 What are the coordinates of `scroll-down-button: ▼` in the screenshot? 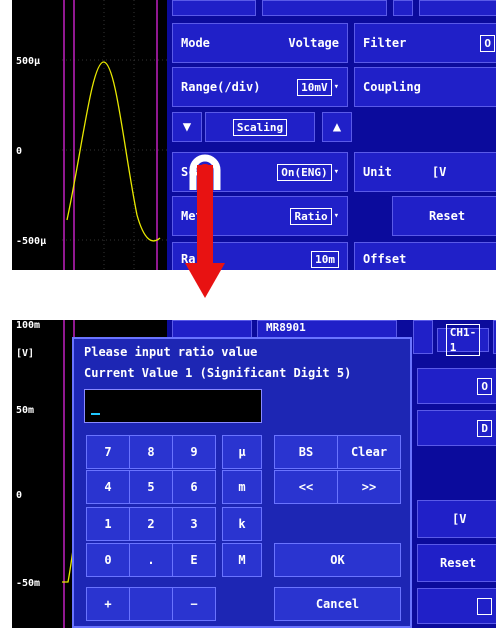 It's located at (187, 127).